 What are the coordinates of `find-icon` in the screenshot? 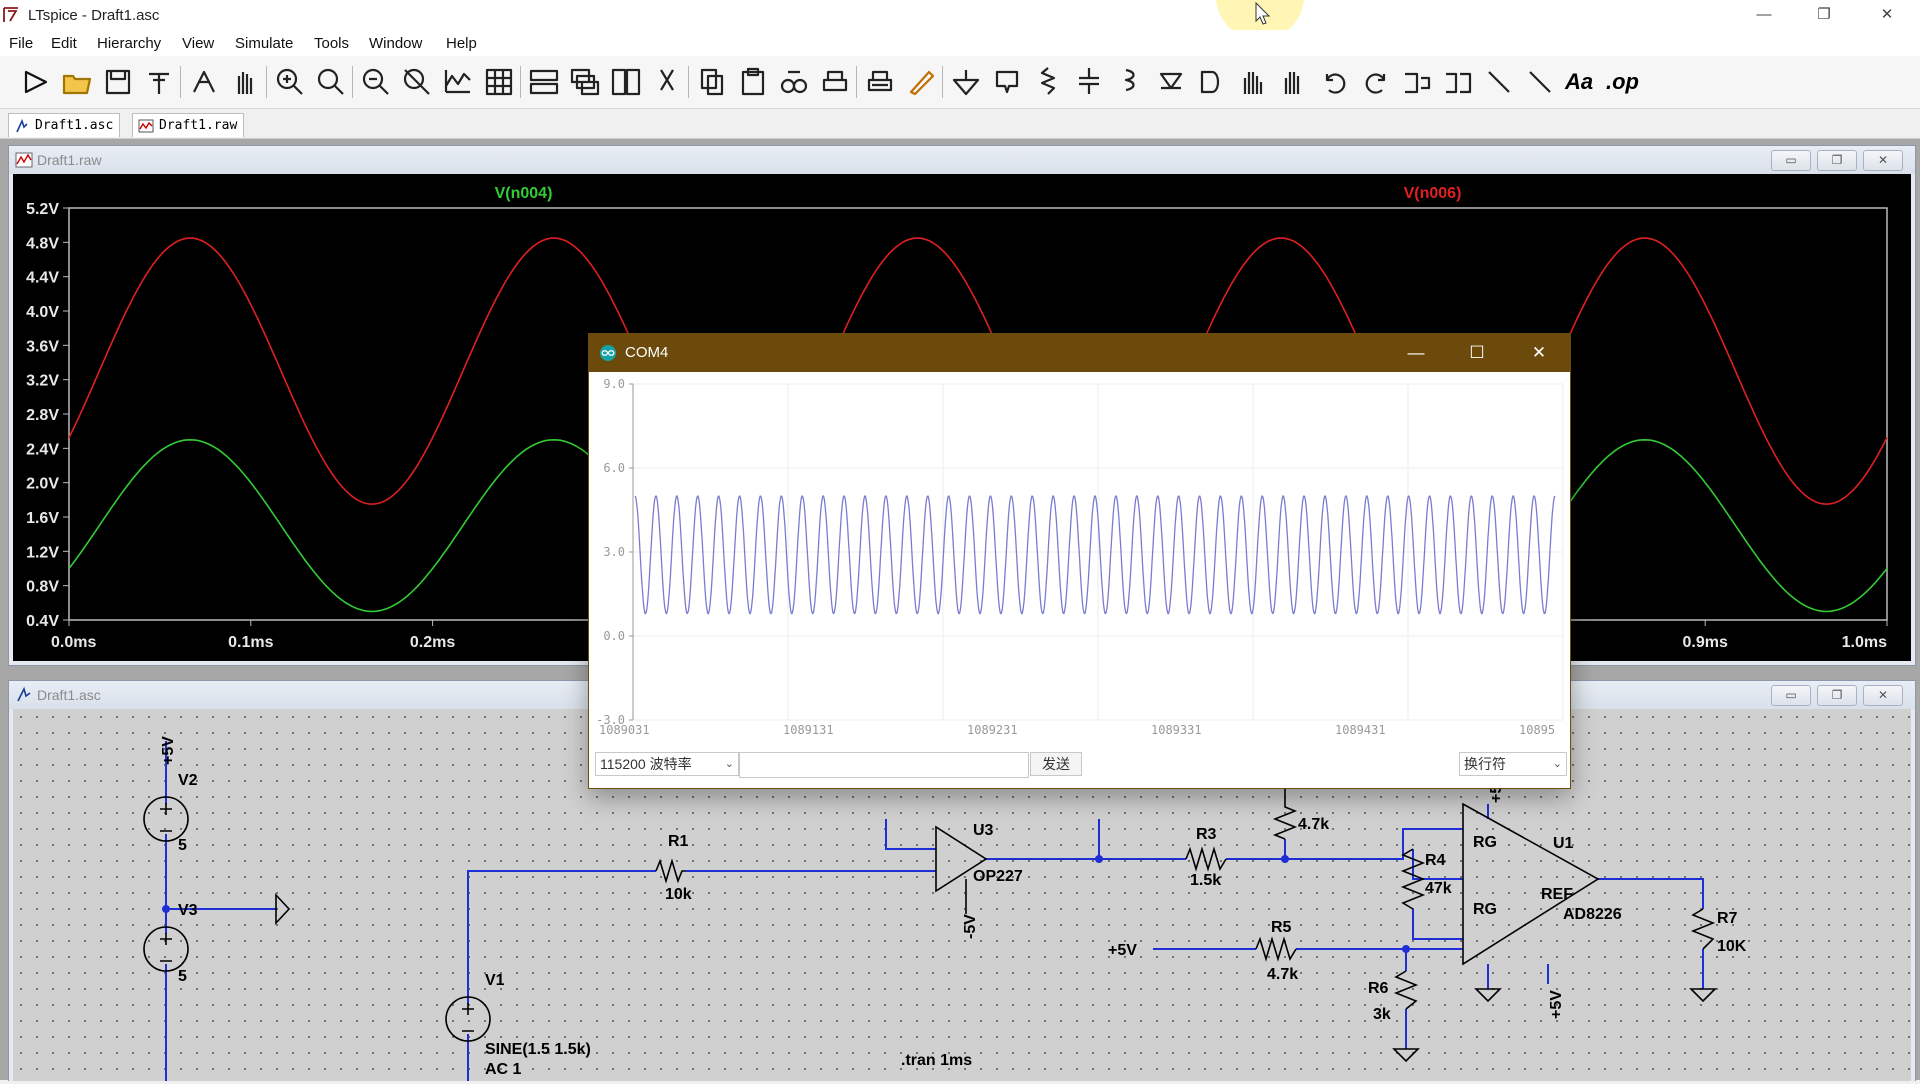 It's located at (794, 82).